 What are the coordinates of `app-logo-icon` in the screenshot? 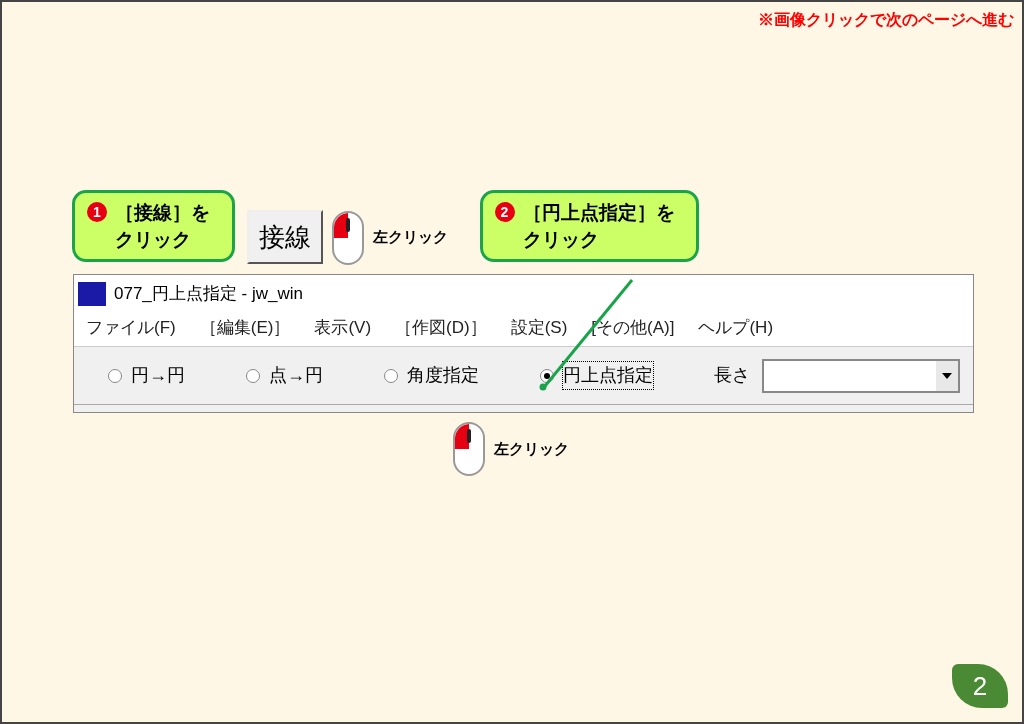 It's located at (92, 293).